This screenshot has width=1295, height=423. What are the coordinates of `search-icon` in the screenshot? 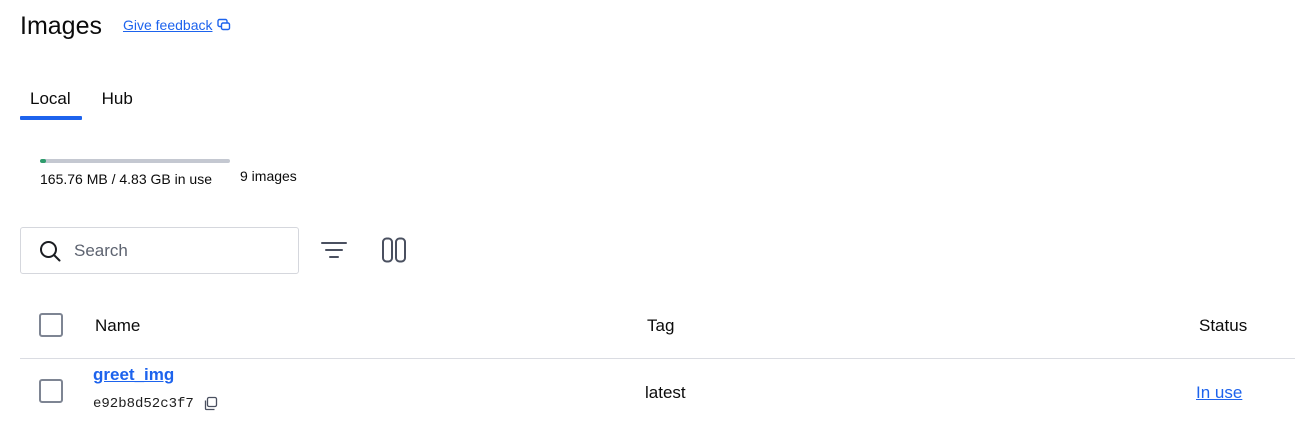 It's located at (50, 251).